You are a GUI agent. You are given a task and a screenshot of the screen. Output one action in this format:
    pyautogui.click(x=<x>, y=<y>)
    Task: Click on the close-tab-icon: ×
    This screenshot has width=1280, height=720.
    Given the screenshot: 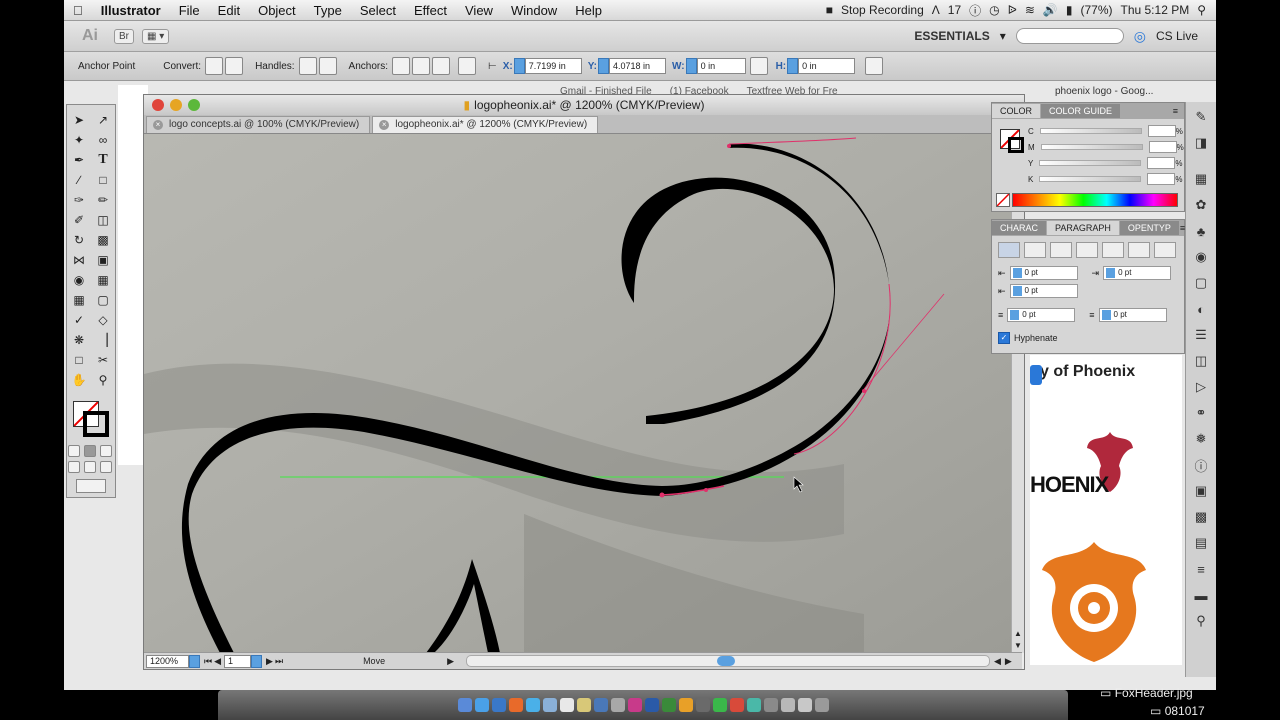 What is the action you would take?
    pyautogui.click(x=384, y=125)
    